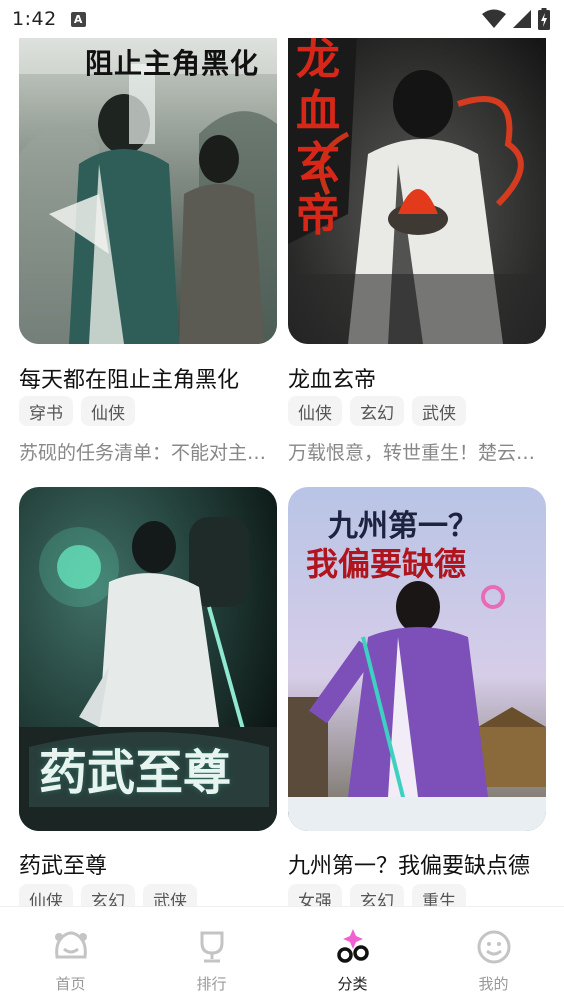  I want to click on notification-a-icon: A, so click(78, 19).